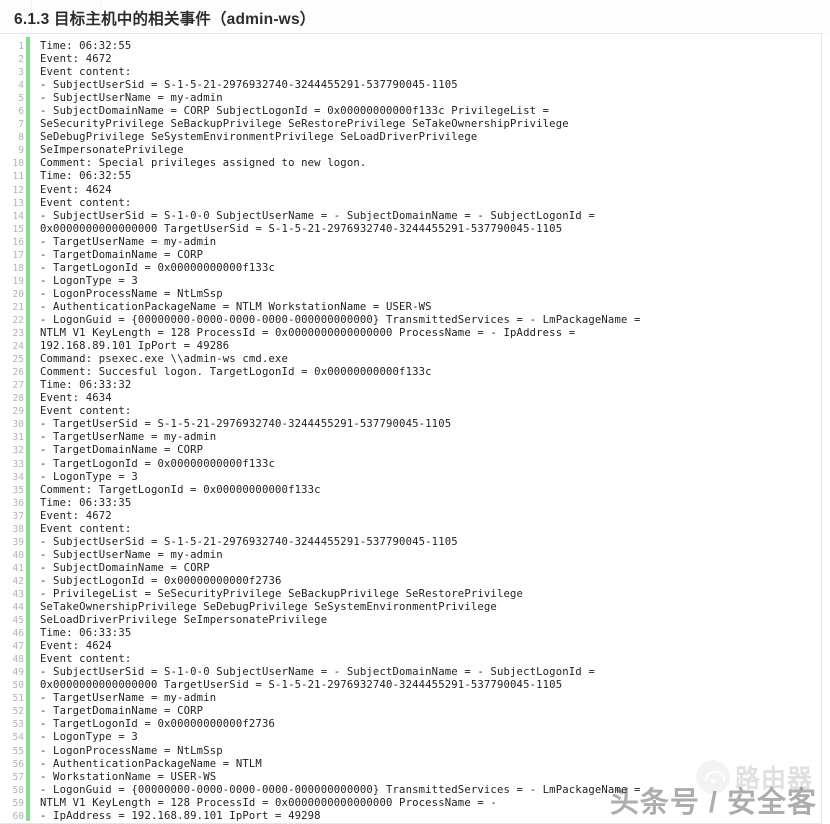  What do you see at coordinates (18, 164) in the screenshot?
I see `line-number: 10` at bounding box center [18, 164].